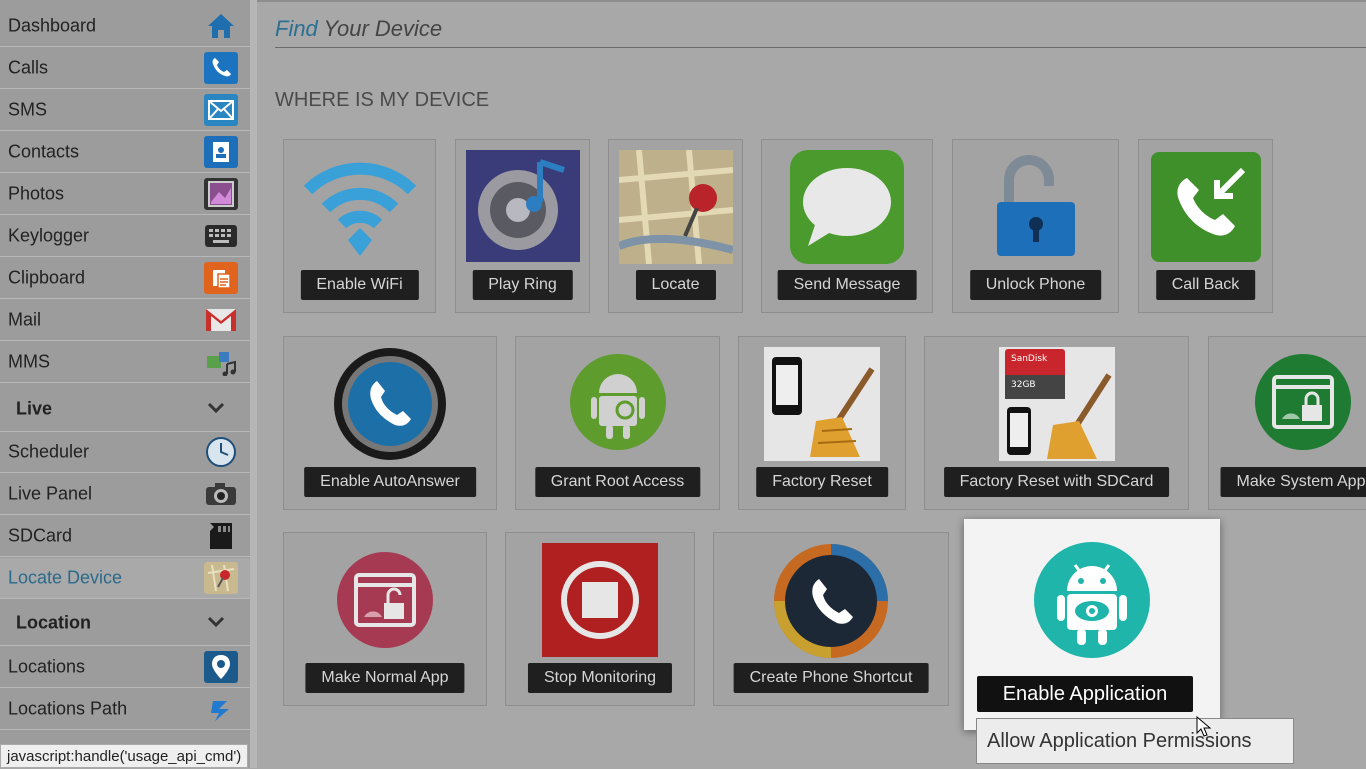 The height and width of the screenshot is (769, 1366). Describe the element at coordinates (847, 209) in the screenshot. I see `message-bubble-icon` at that location.